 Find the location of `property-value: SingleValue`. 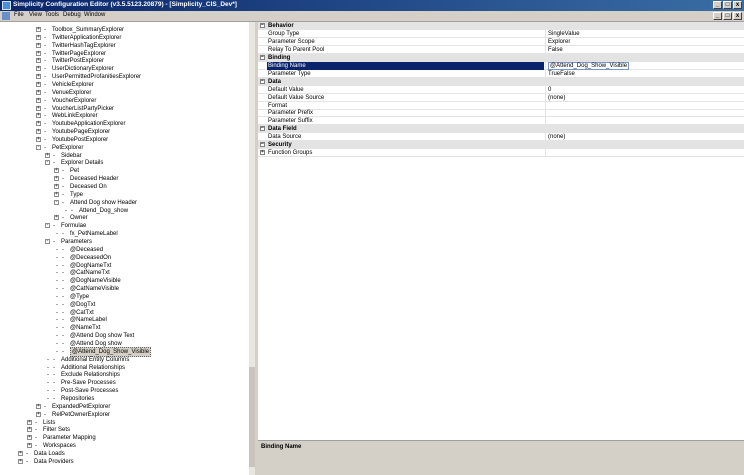

property-value: SingleValue is located at coordinates (564, 34).